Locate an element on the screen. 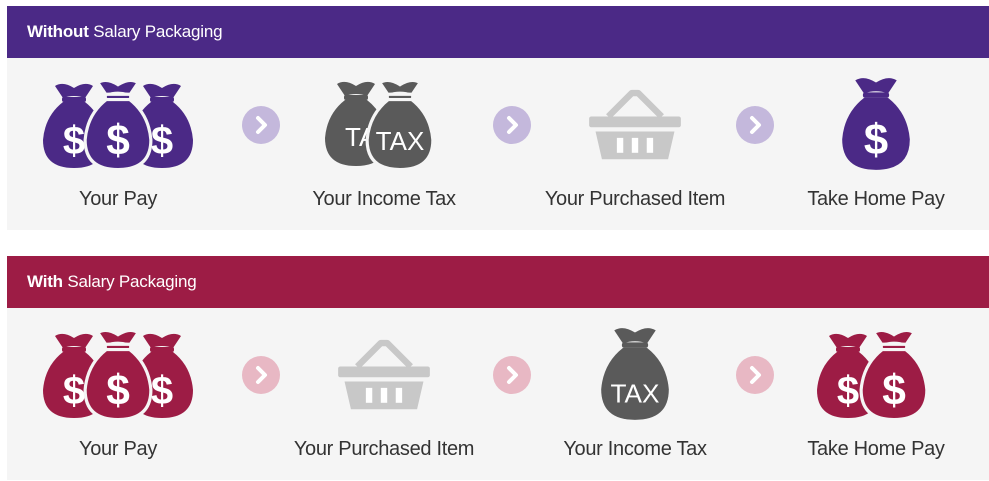 Image resolution: width=989 pixels, height=481 pixels. step-your-income-tax: TAX Your Income Tax is located at coordinates (635, 394).